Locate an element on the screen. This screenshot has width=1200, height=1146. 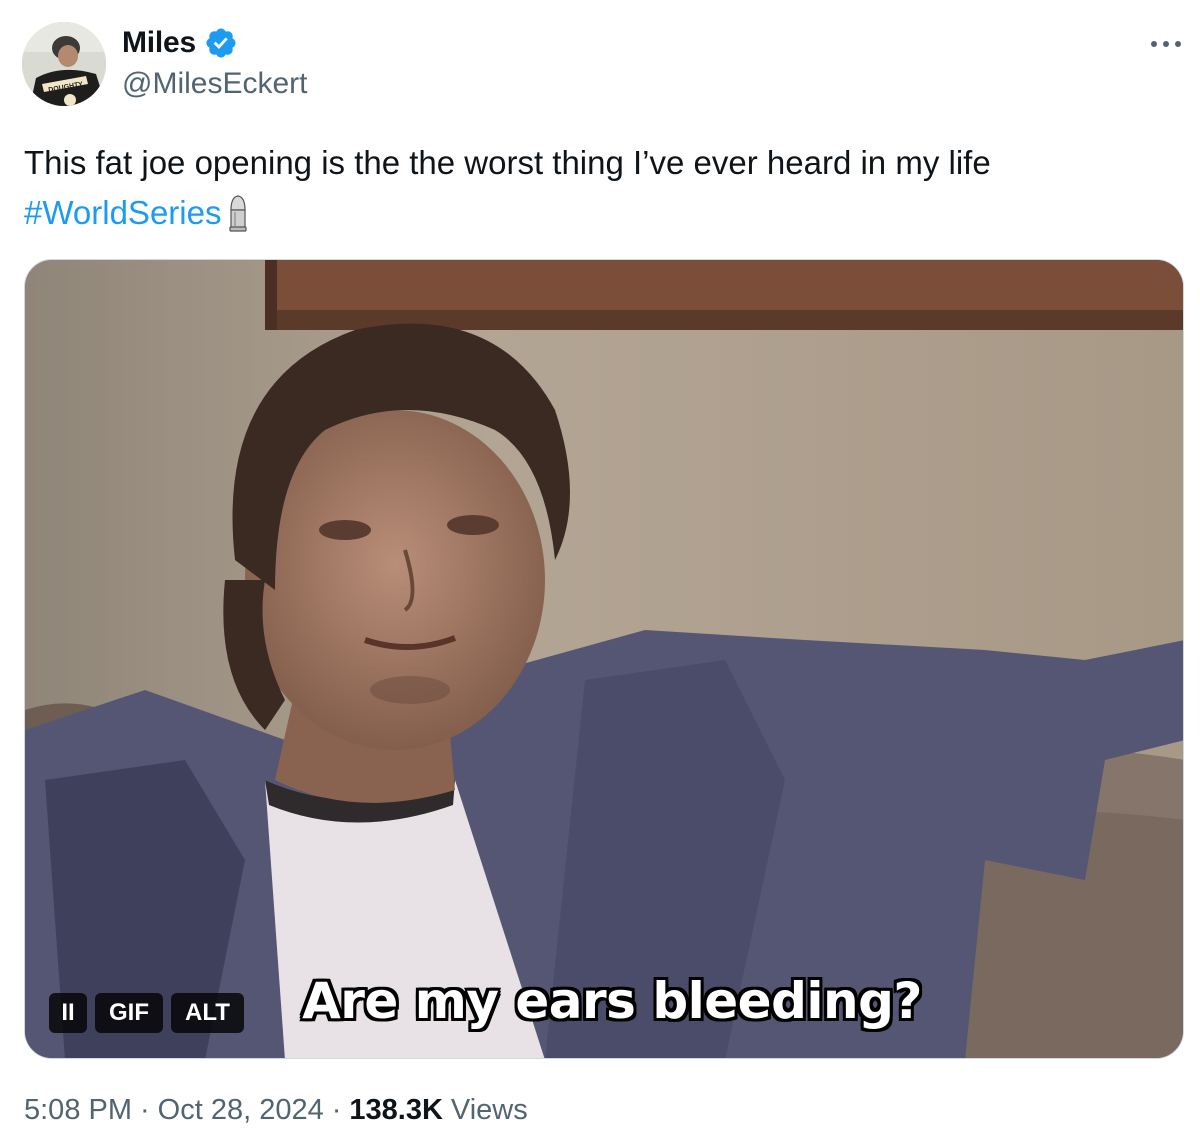
avatar-image: DOUGHTY is located at coordinates (64, 64).